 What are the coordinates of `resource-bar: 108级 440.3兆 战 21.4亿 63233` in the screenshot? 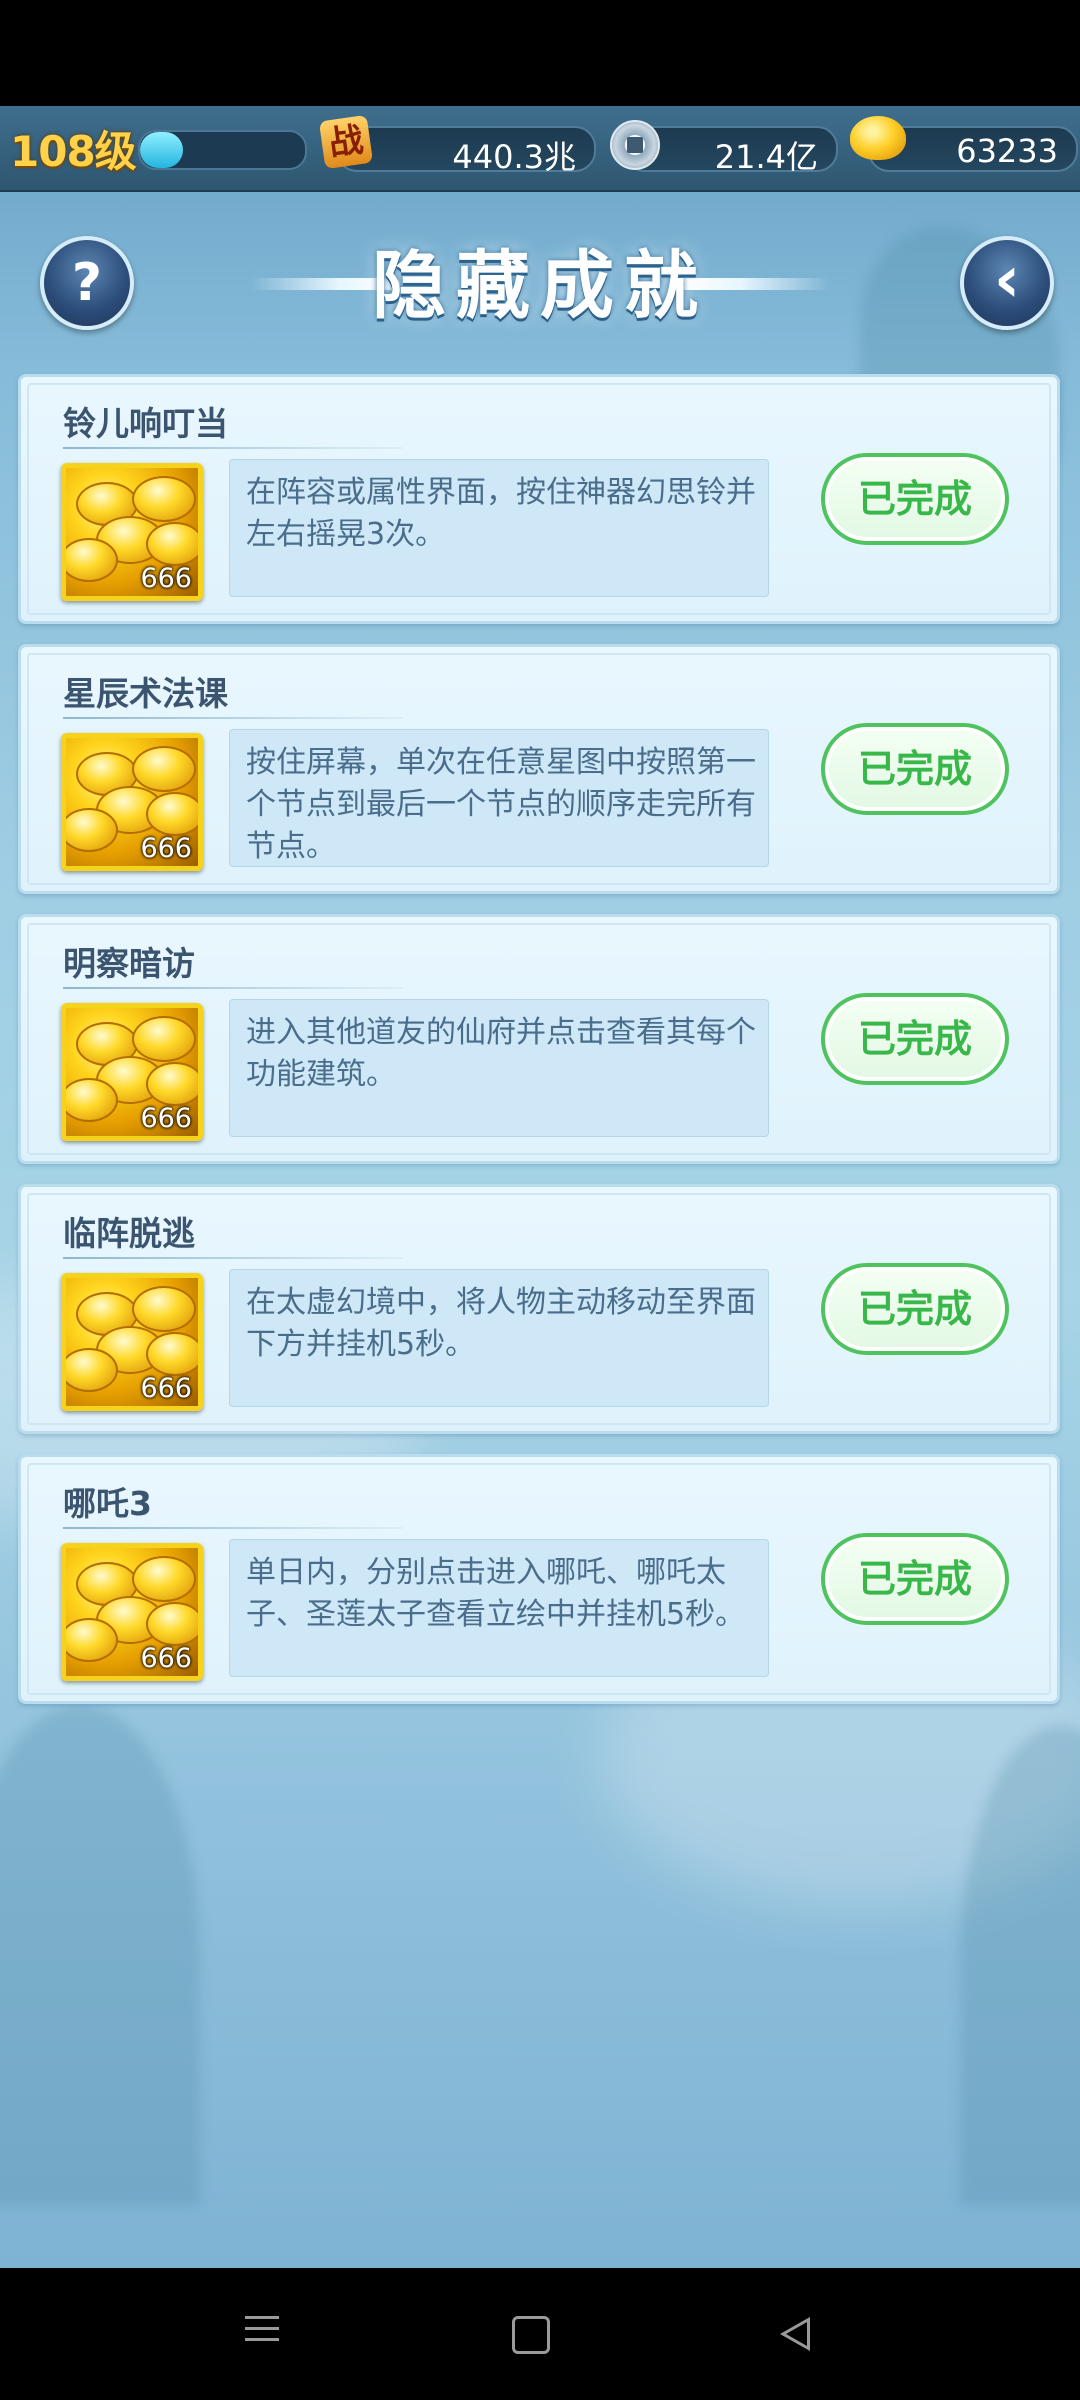 It's located at (540, 149).